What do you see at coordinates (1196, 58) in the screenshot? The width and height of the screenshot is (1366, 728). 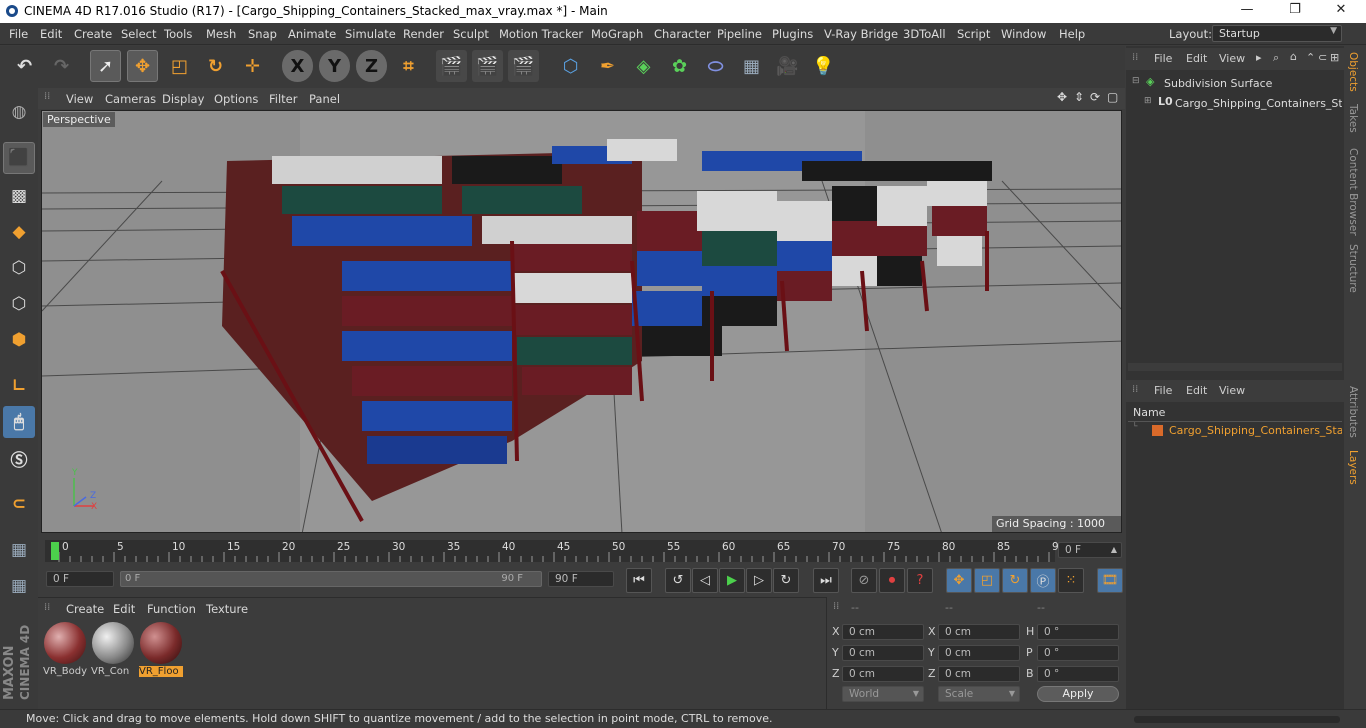 I see `object-menu-edit: Edit` at bounding box center [1196, 58].